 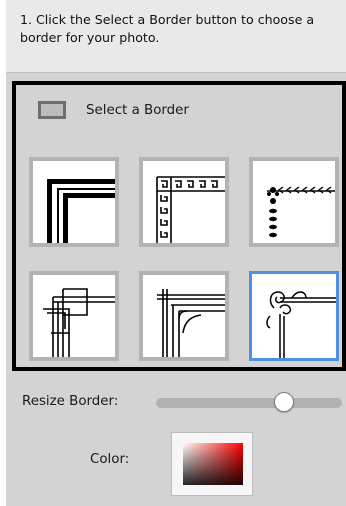 What do you see at coordinates (79, 322) in the screenshot?
I see `interlaced-lines-border-icon` at bounding box center [79, 322].